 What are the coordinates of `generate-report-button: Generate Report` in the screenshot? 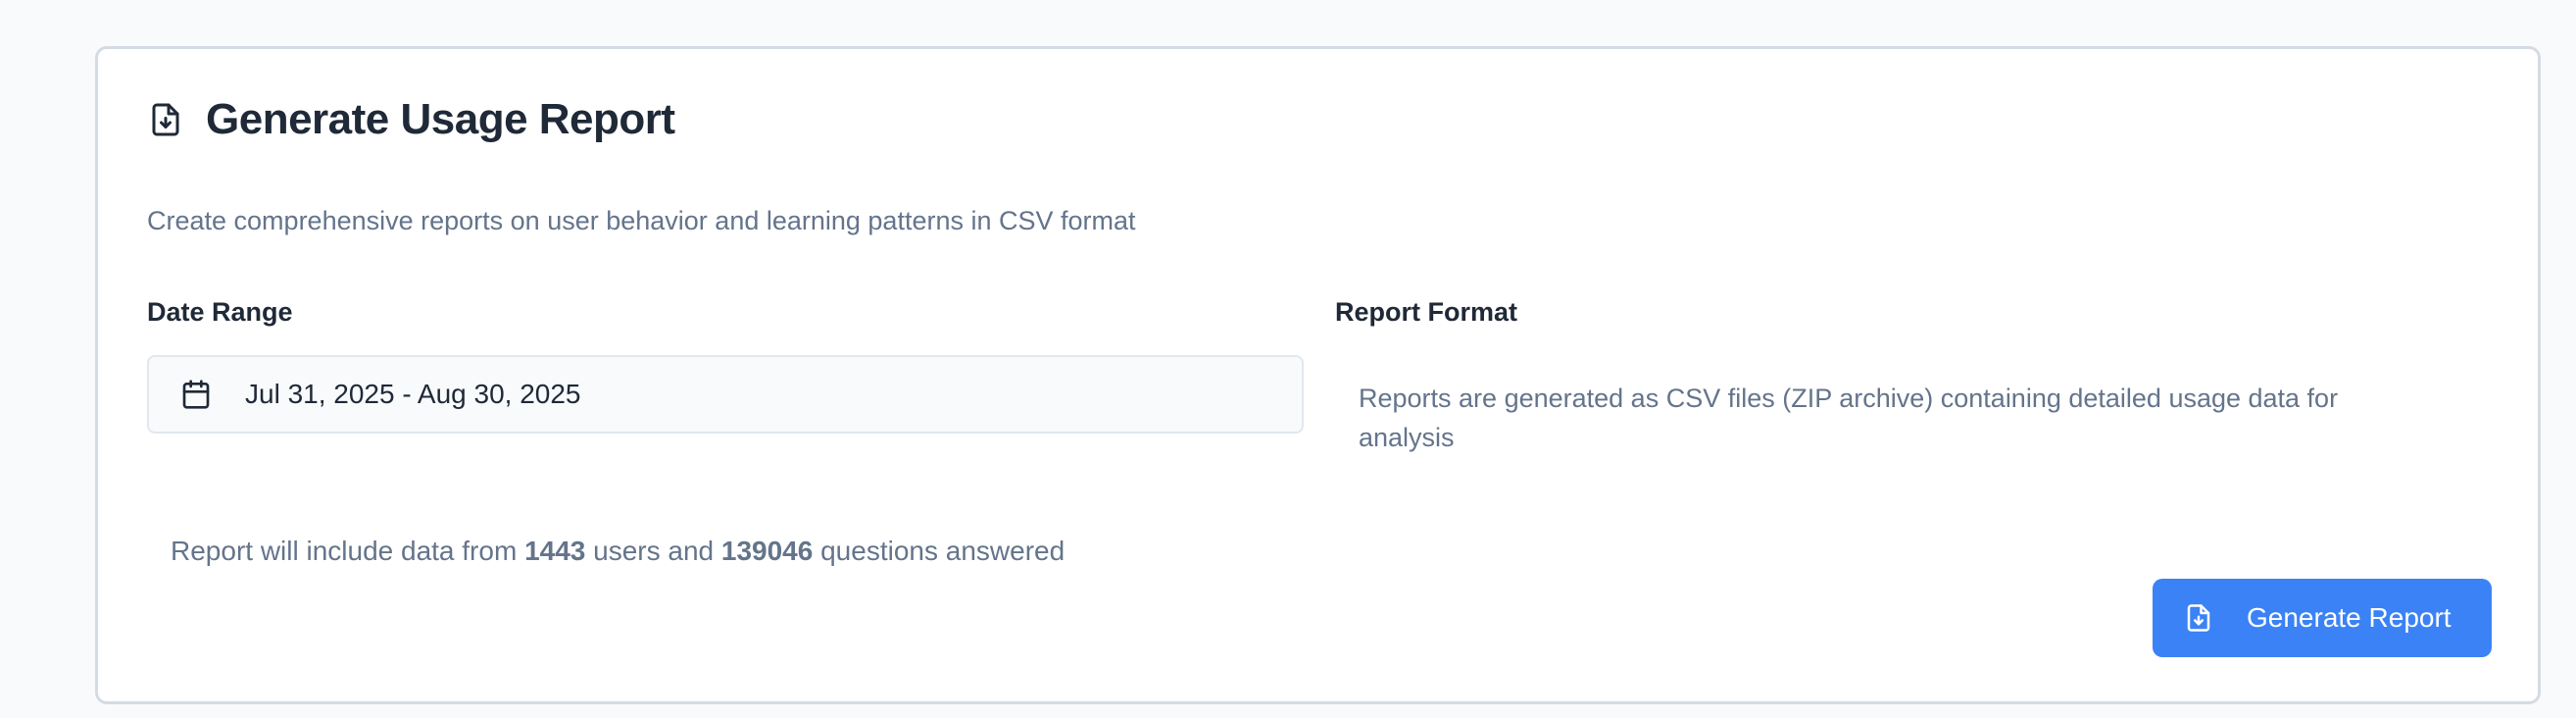 It's located at (2322, 618).